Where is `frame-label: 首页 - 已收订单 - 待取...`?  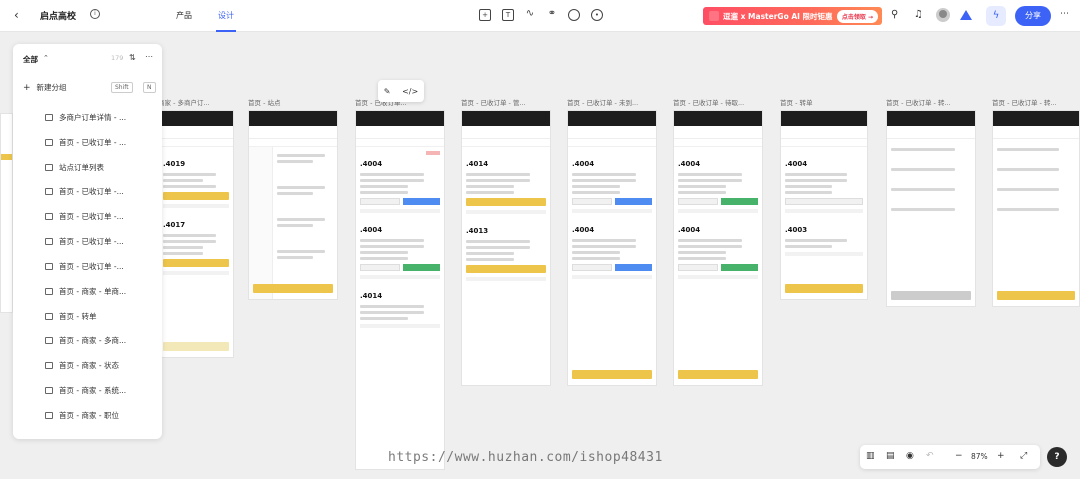
frame-label: 首页 - 已收订单 - 待取... is located at coordinates (718, 102).